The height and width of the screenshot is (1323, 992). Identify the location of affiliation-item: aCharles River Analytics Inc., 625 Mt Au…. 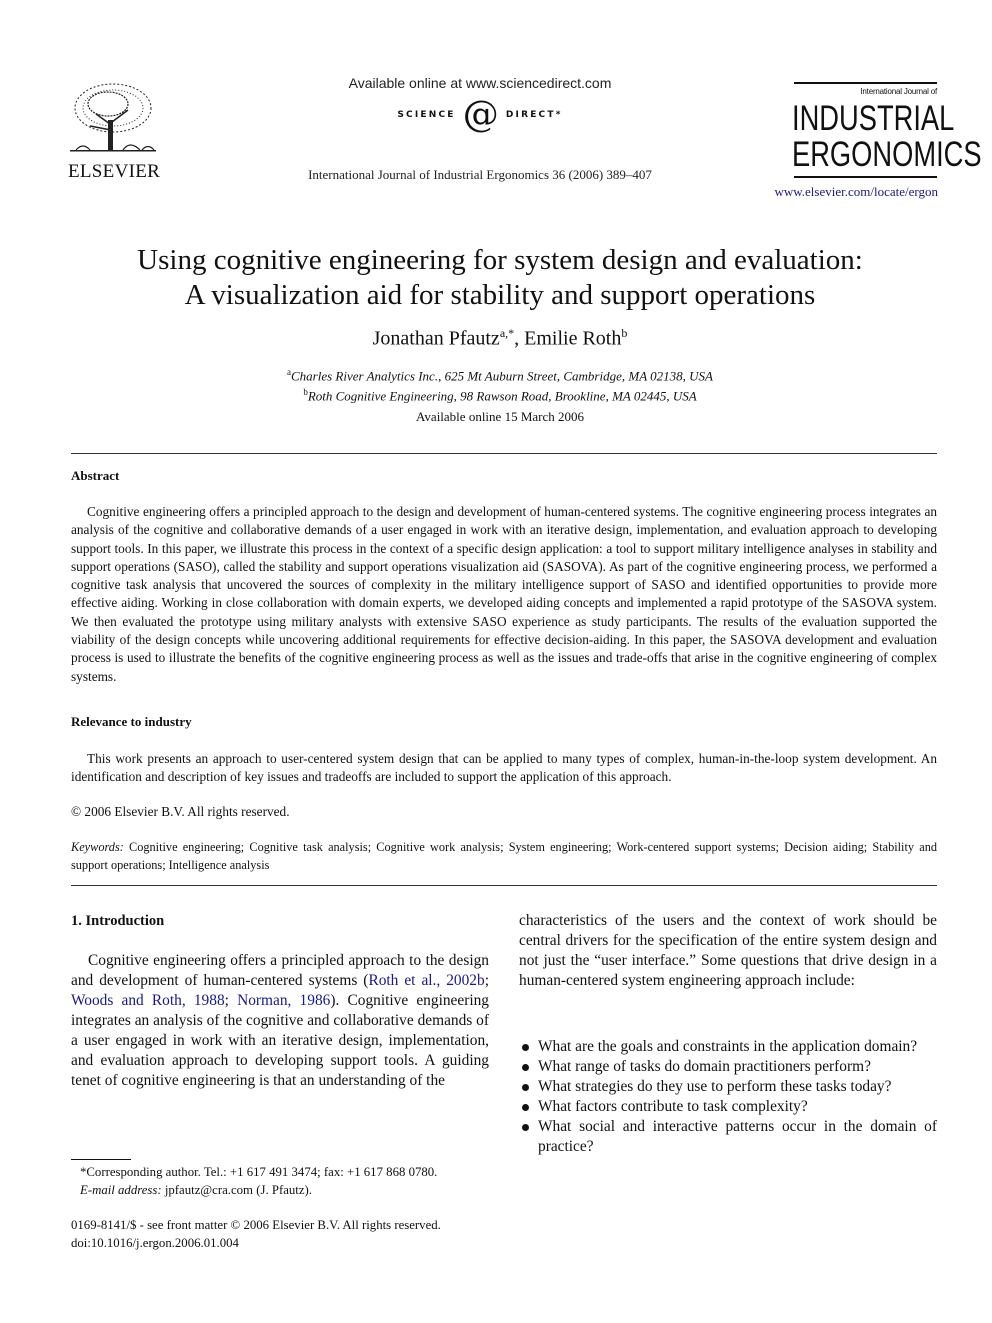
(500, 374).